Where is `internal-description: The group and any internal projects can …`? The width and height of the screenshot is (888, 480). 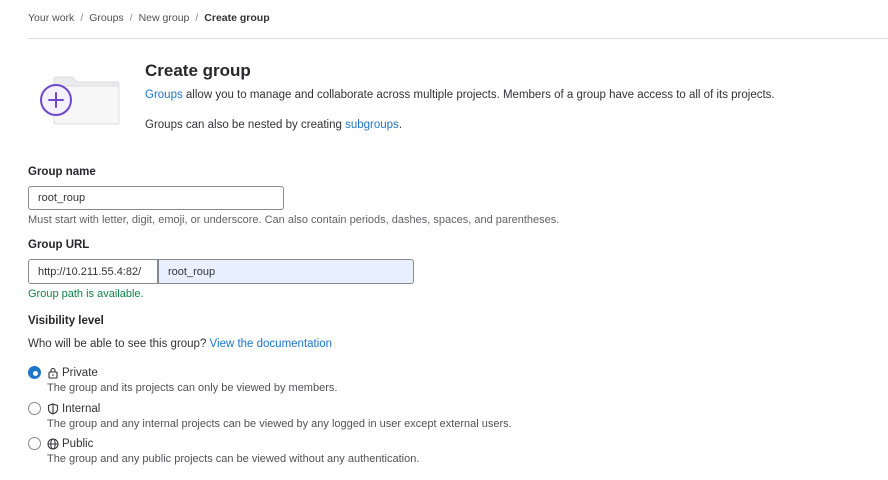
internal-description: The group and any internal projects can … is located at coordinates (279, 424).